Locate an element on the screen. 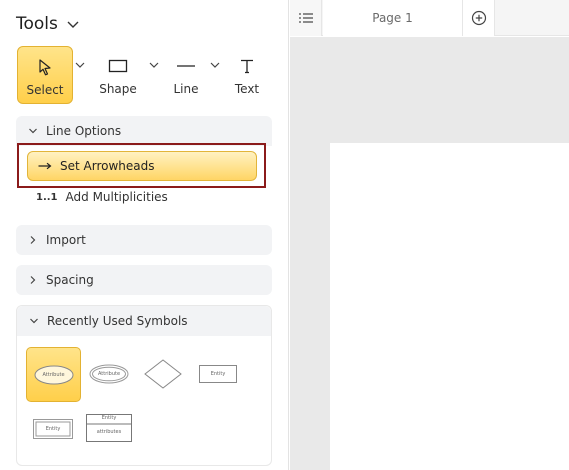  page-tab-bar: Page 1 is located at coordinates (429, 18).